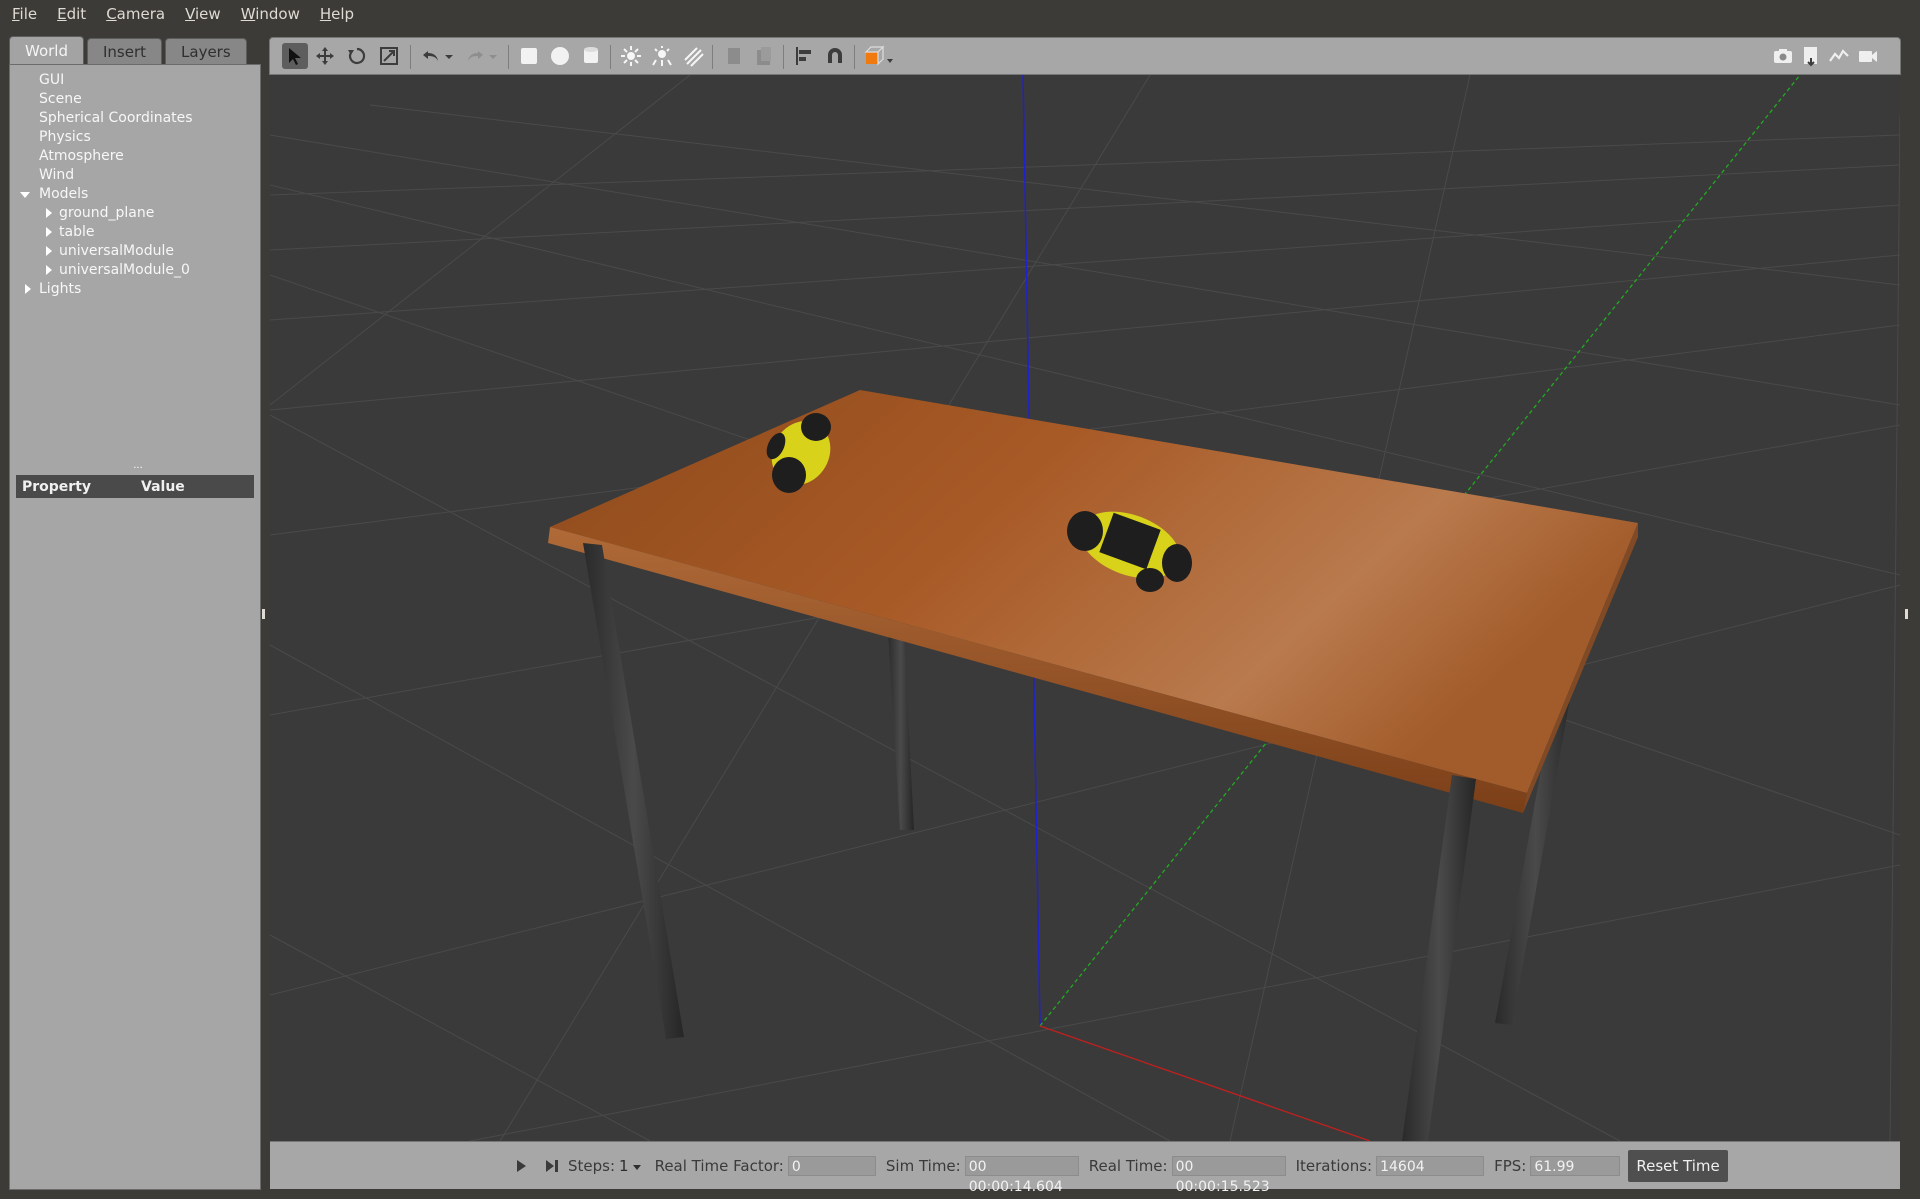  I want to click on tree-item-atmosphere: Atmosphere, so click(135, 156).